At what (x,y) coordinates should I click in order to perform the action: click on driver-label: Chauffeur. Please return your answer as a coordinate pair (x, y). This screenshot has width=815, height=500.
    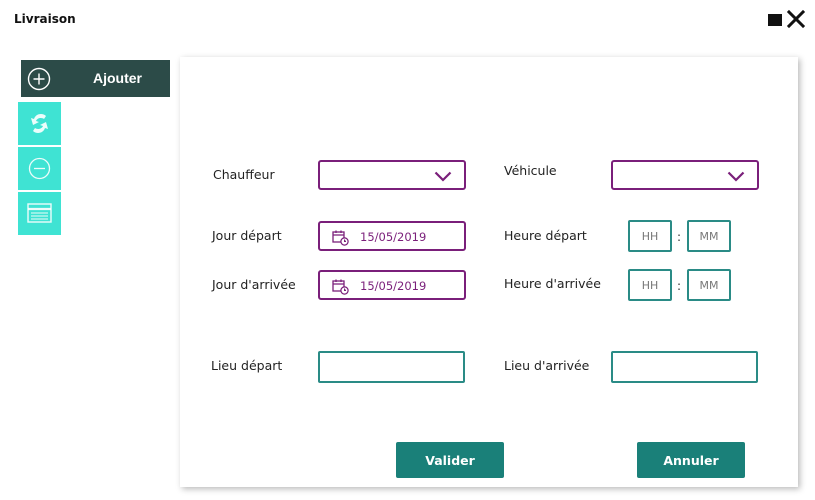
    Looking at the image, I should click on (244, 174).